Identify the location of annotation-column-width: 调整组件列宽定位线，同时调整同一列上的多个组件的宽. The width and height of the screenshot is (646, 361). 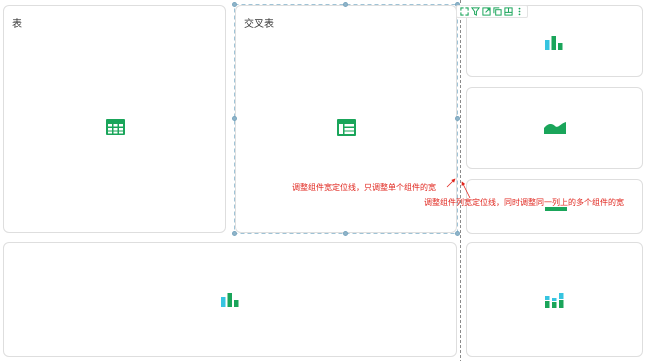
(524, 202).